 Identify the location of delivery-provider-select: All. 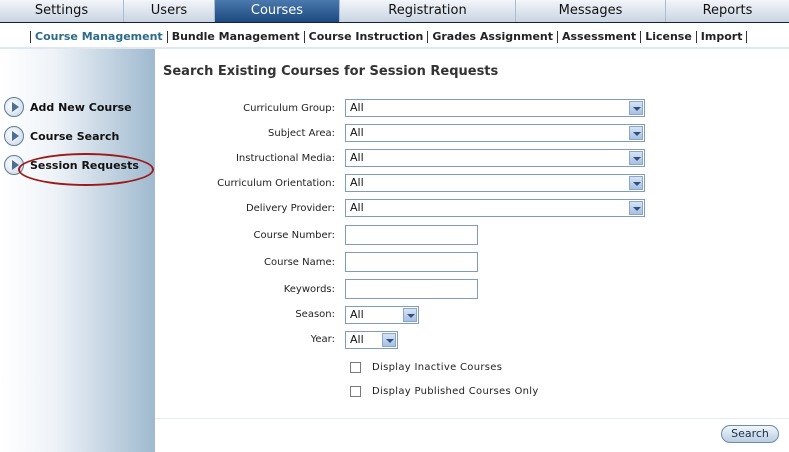
(495, 208).